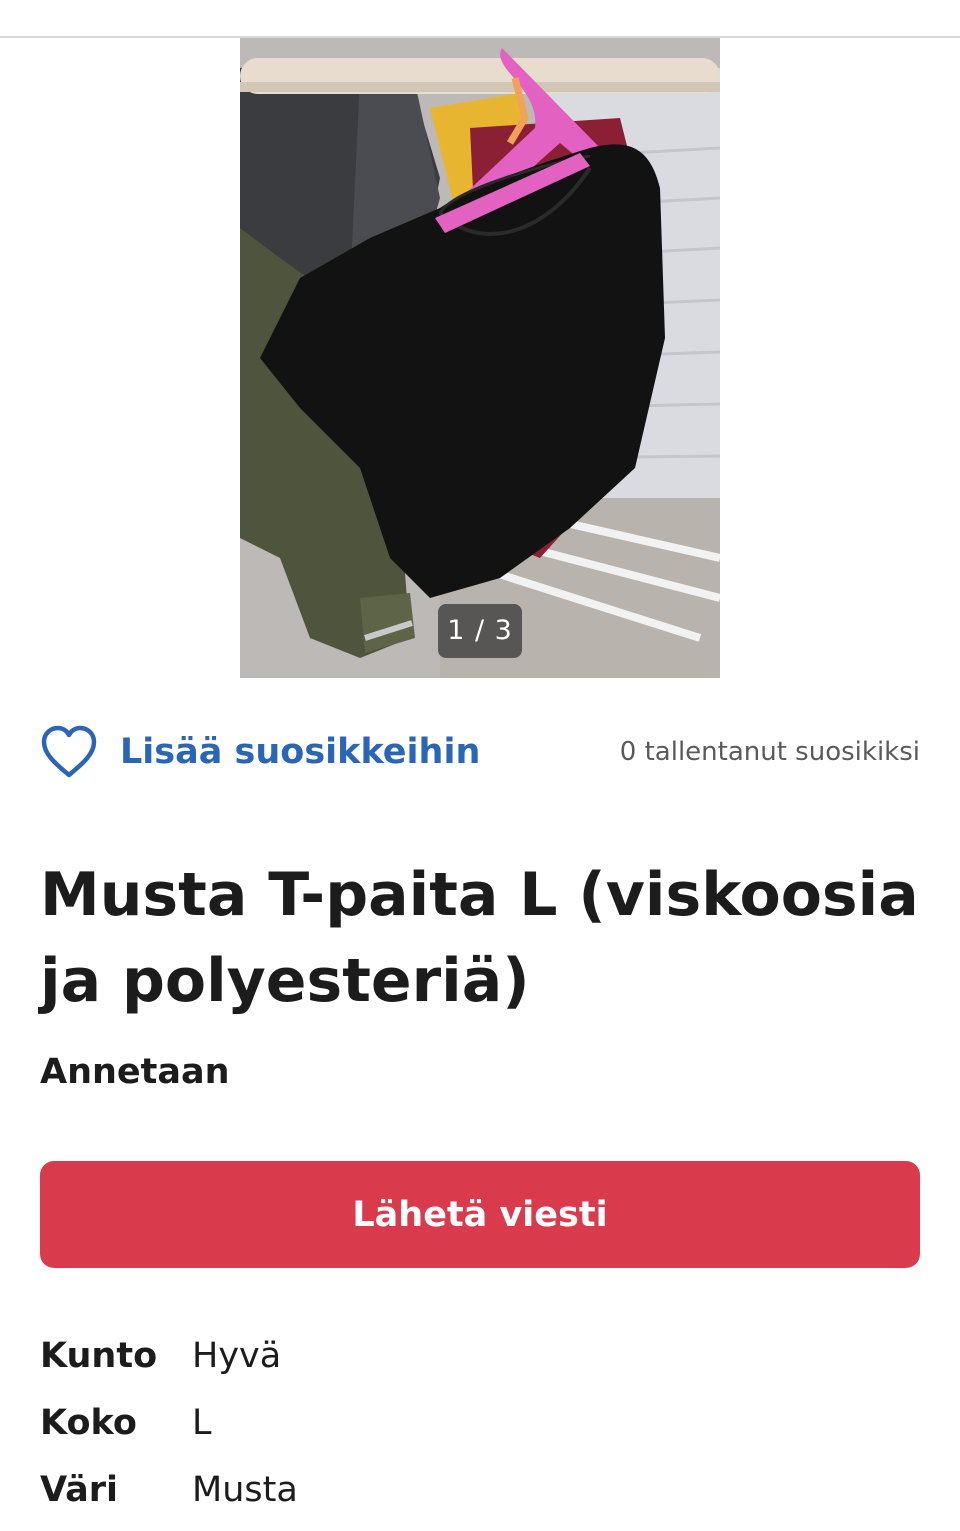  Describe the element at coordinates (480, 1214) in the screenshot. I see `send-message-button: Lähetä viesti` at that location.